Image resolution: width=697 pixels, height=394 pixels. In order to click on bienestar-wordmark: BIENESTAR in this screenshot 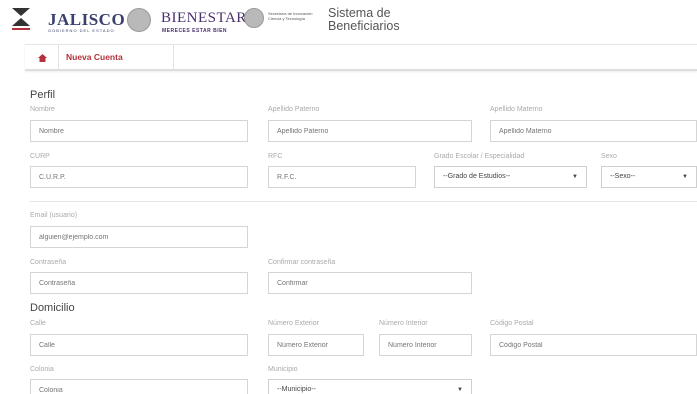, I will do `click(204, 18)`.